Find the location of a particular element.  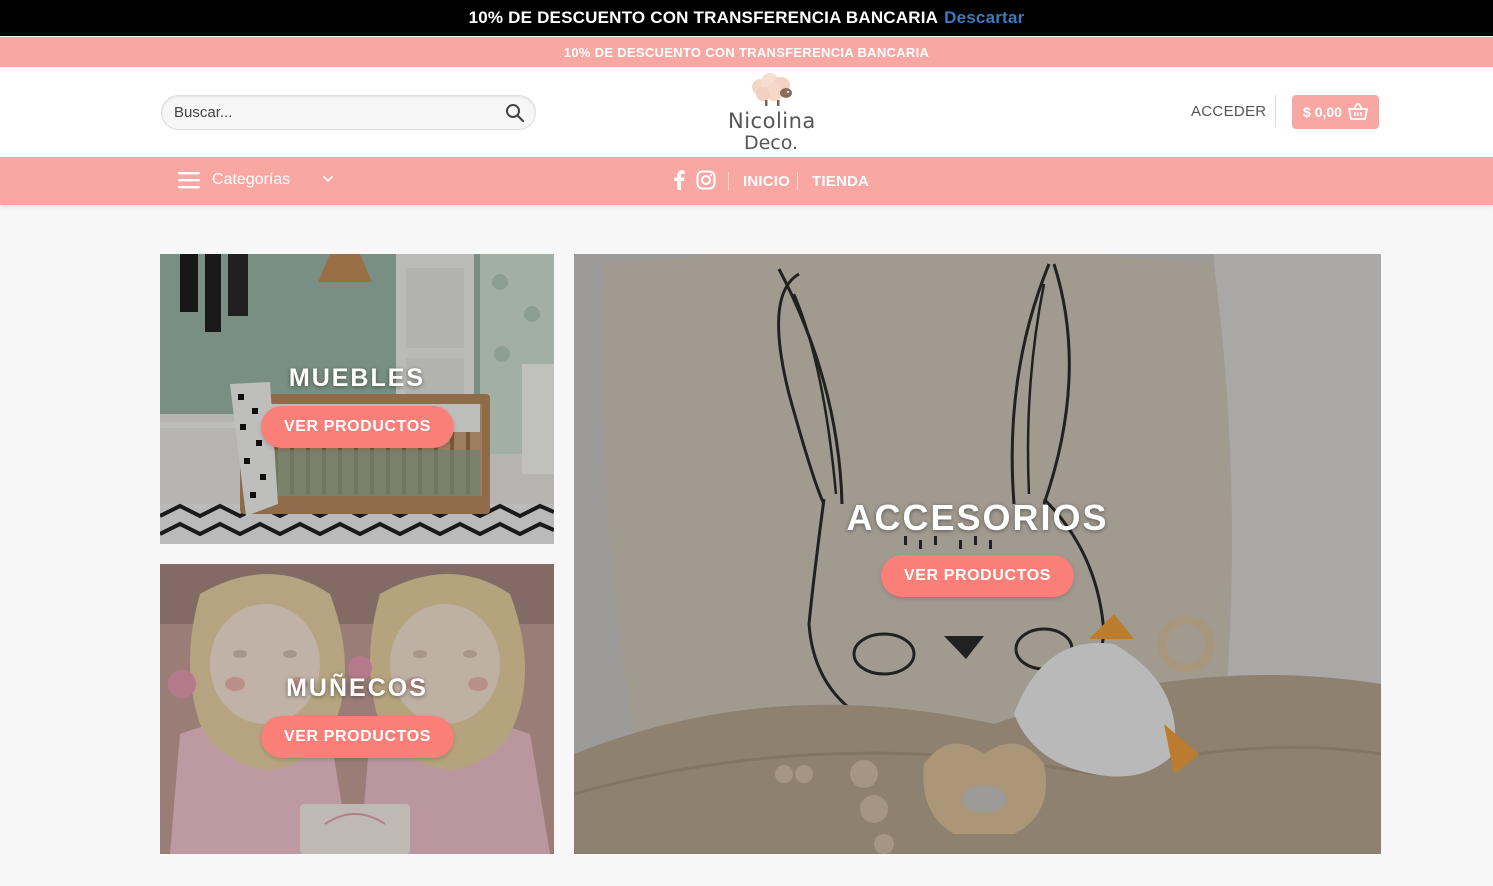

hamburger-icon is located at coordinates (189, 180).